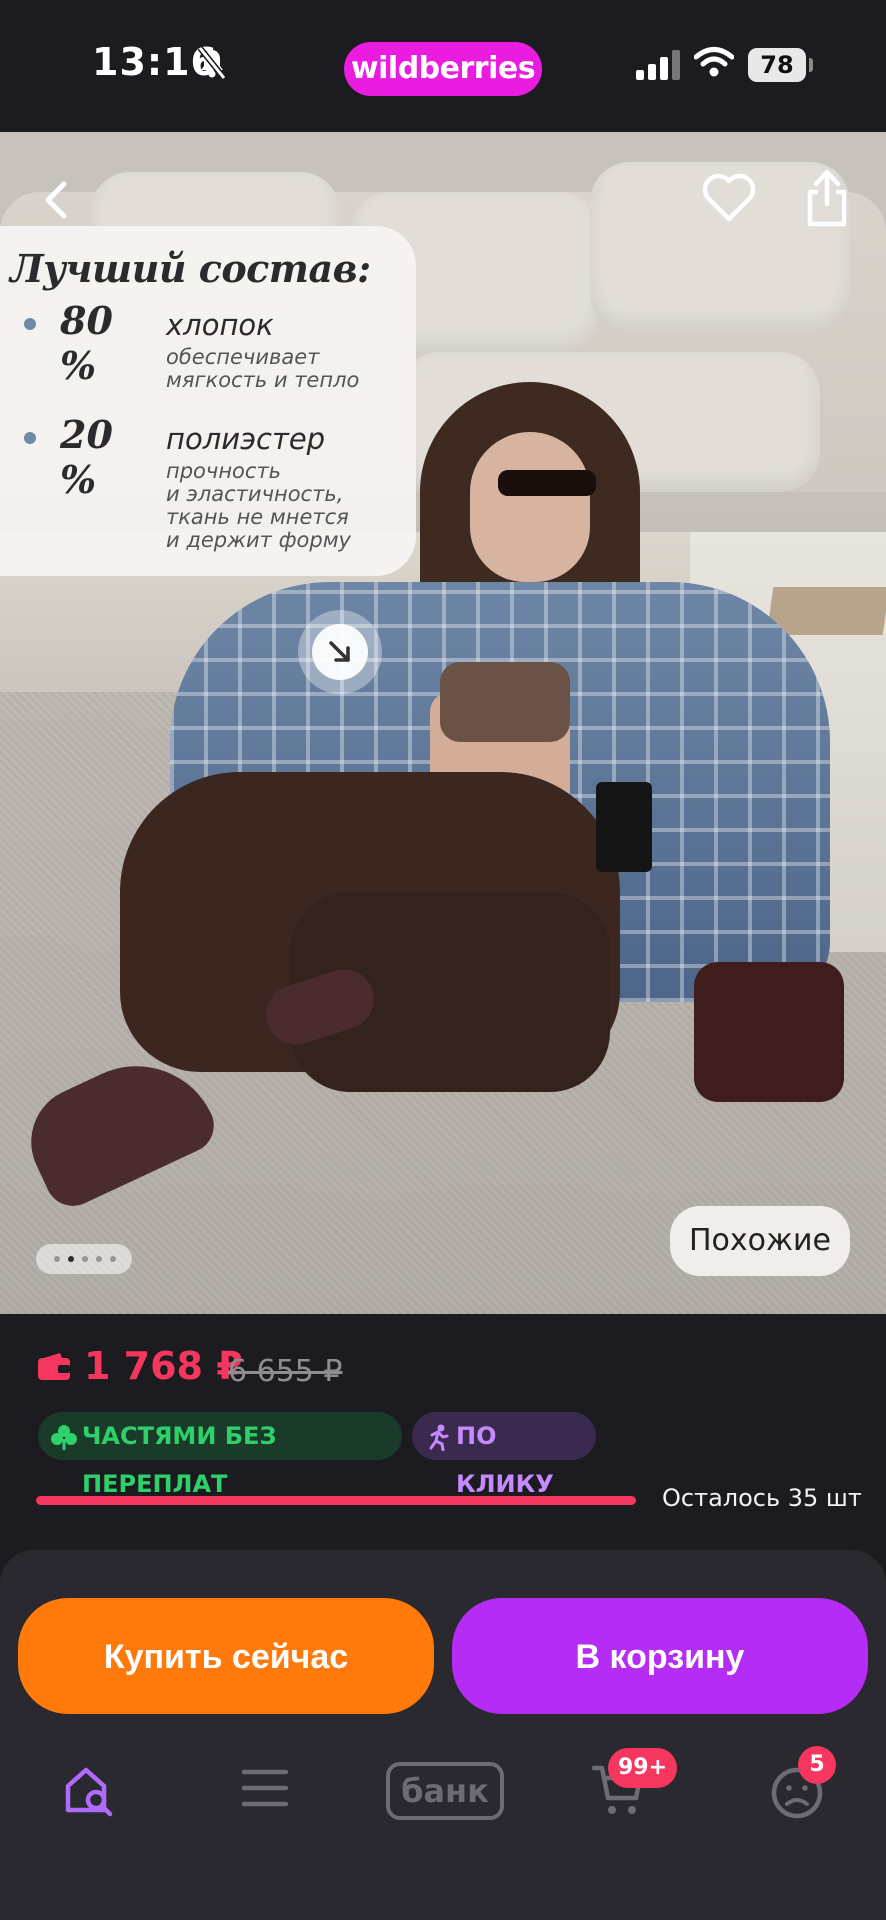 The image size is (886, 1920). Describe the element at coordinates (220, 325) in the screenshot. I see `composition-material: хлопок` at that location.